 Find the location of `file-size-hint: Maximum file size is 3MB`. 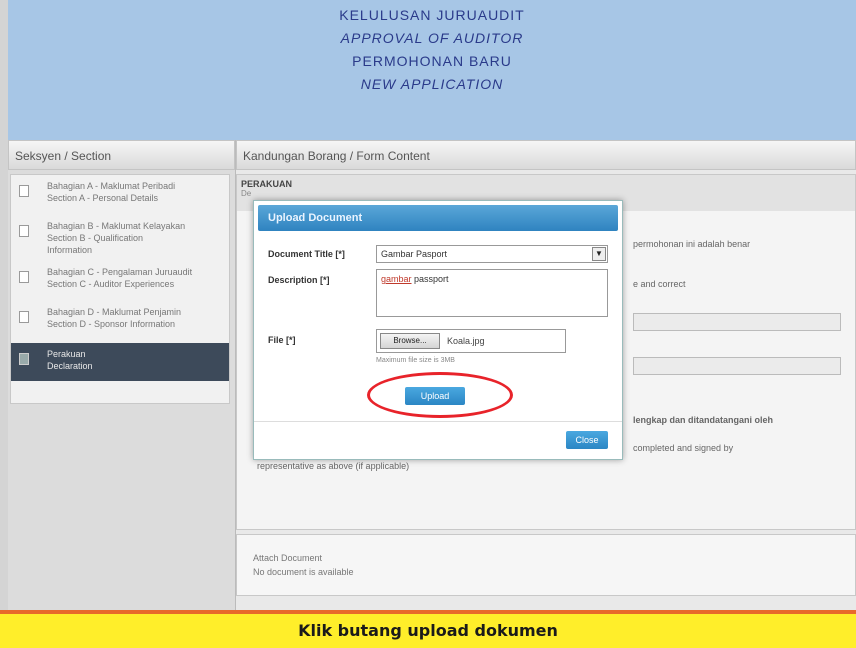

file-size-hint: Maximum file size is 3MB is located at coordinates (415, 360).